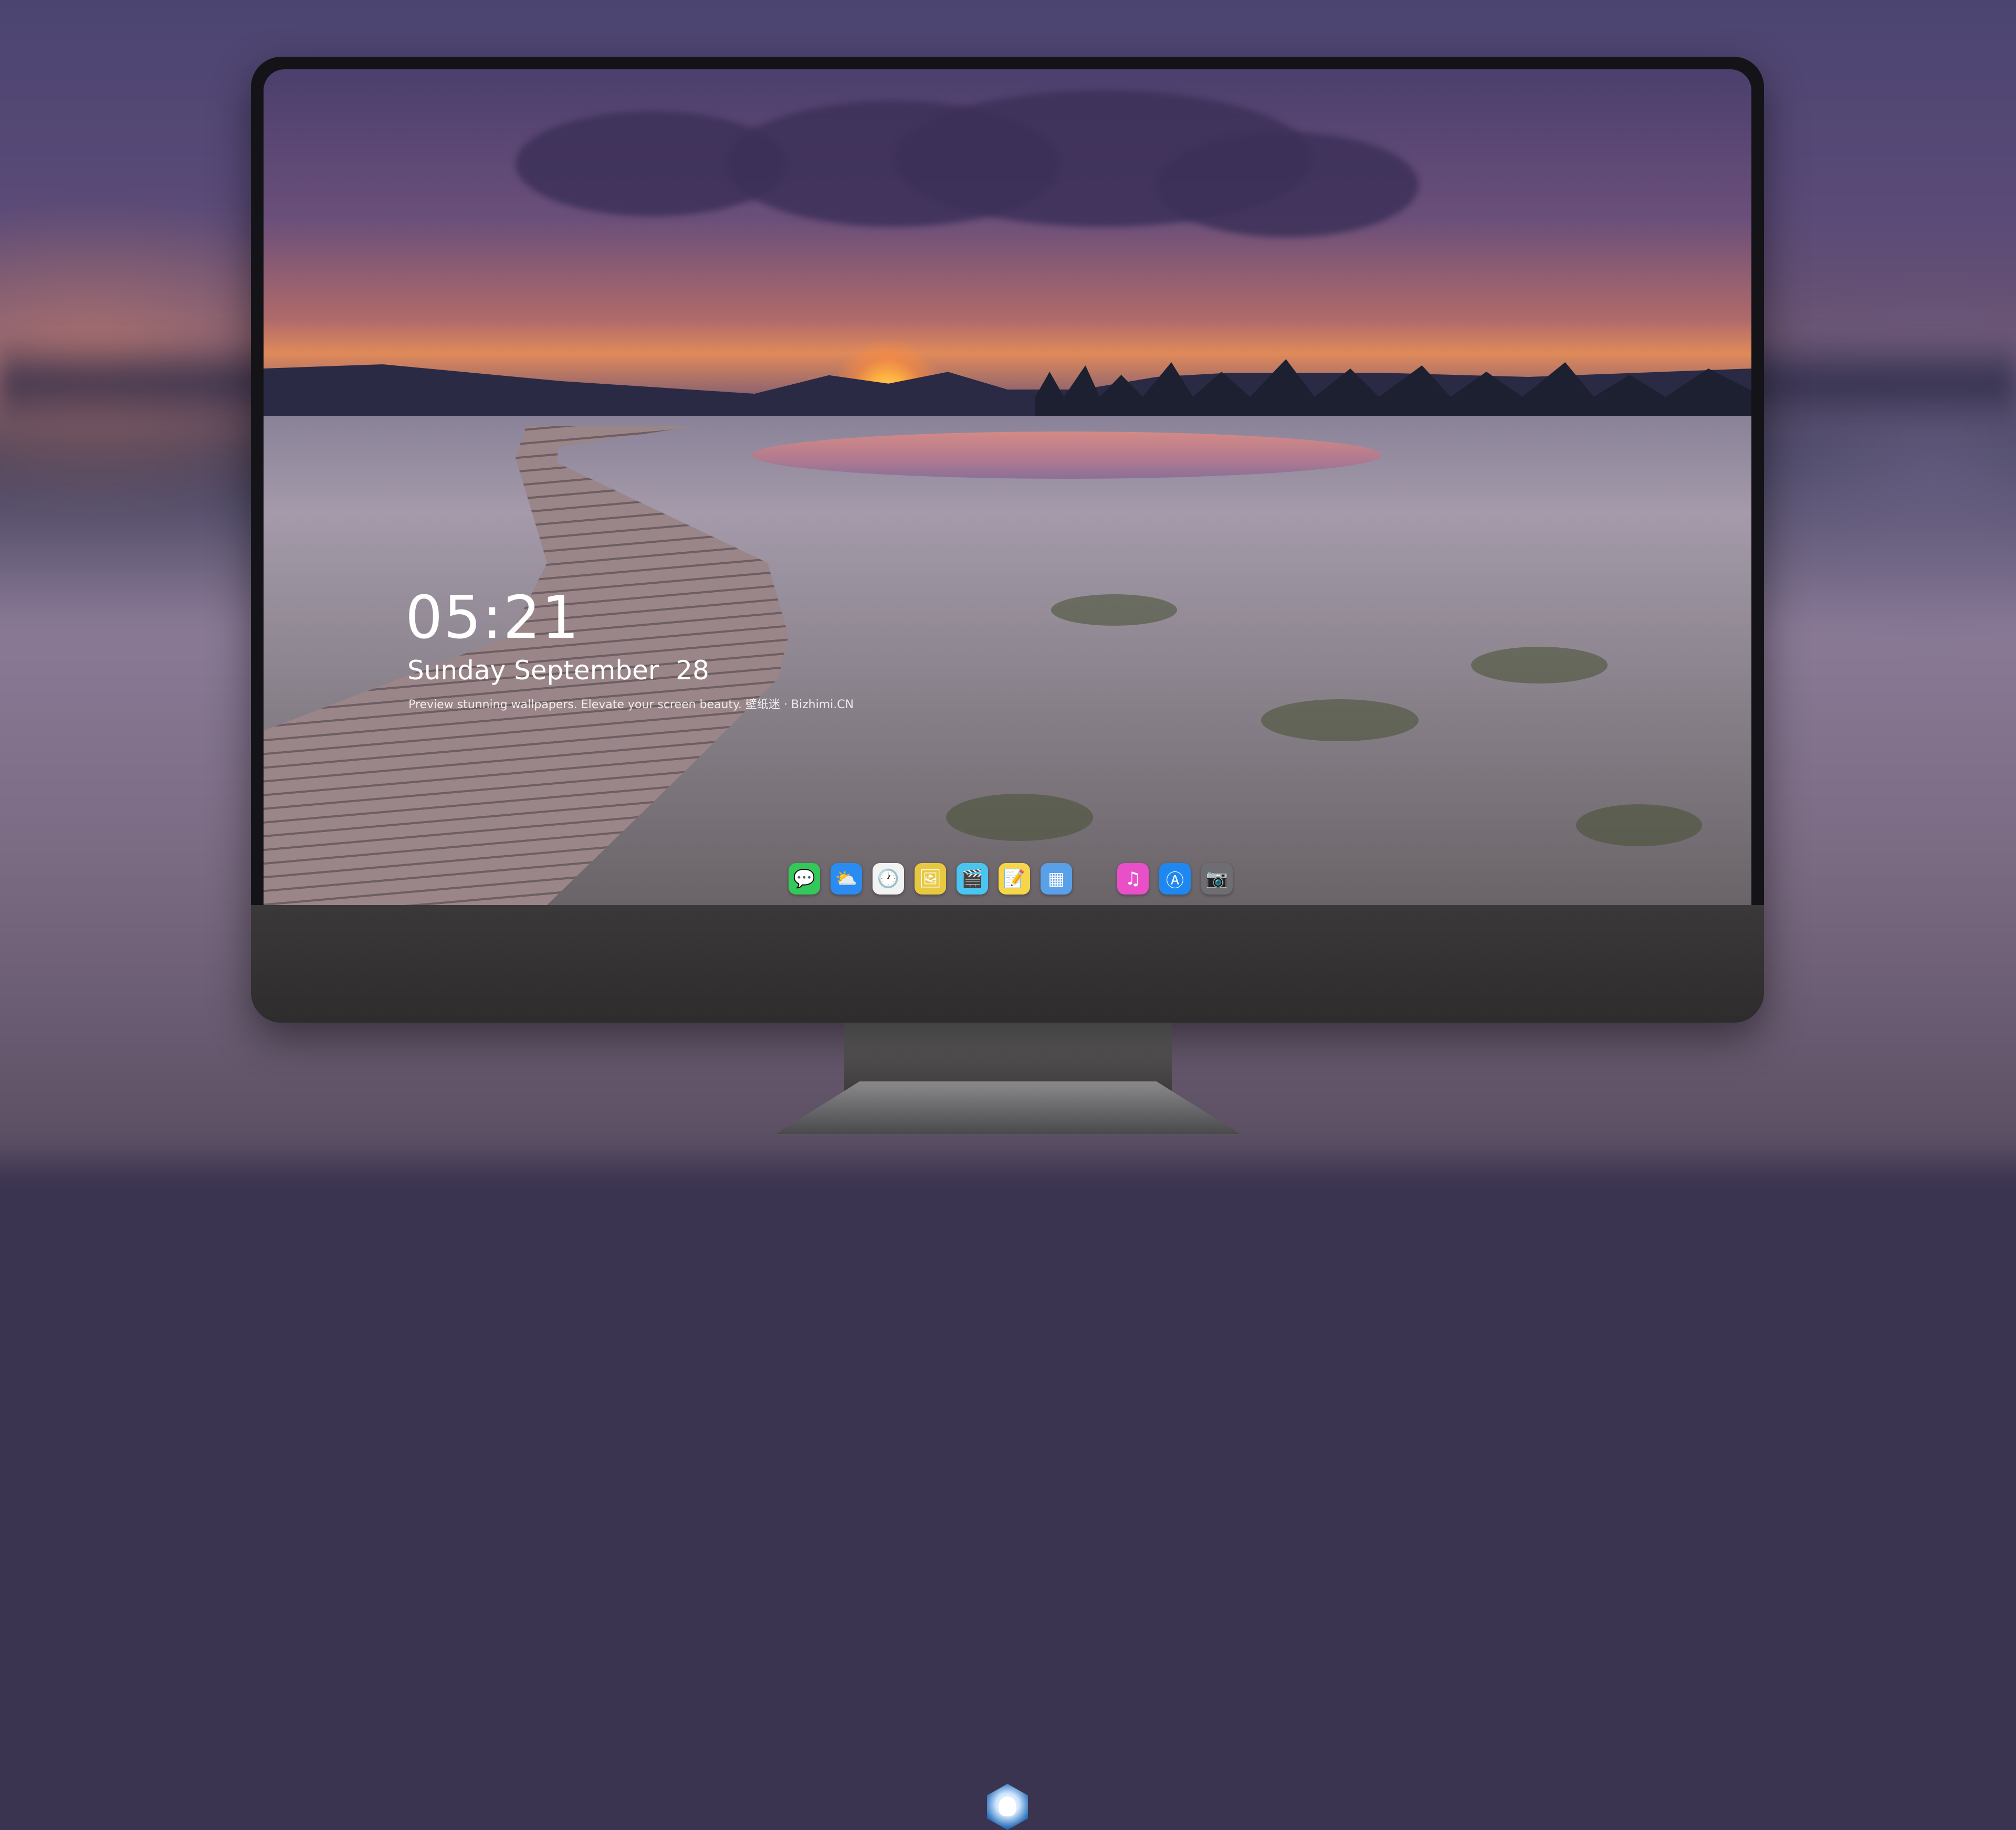  What do you see at coordinates (1067, 455) in the screenshot?
I see `pond` at bounding box center [1067, 455].